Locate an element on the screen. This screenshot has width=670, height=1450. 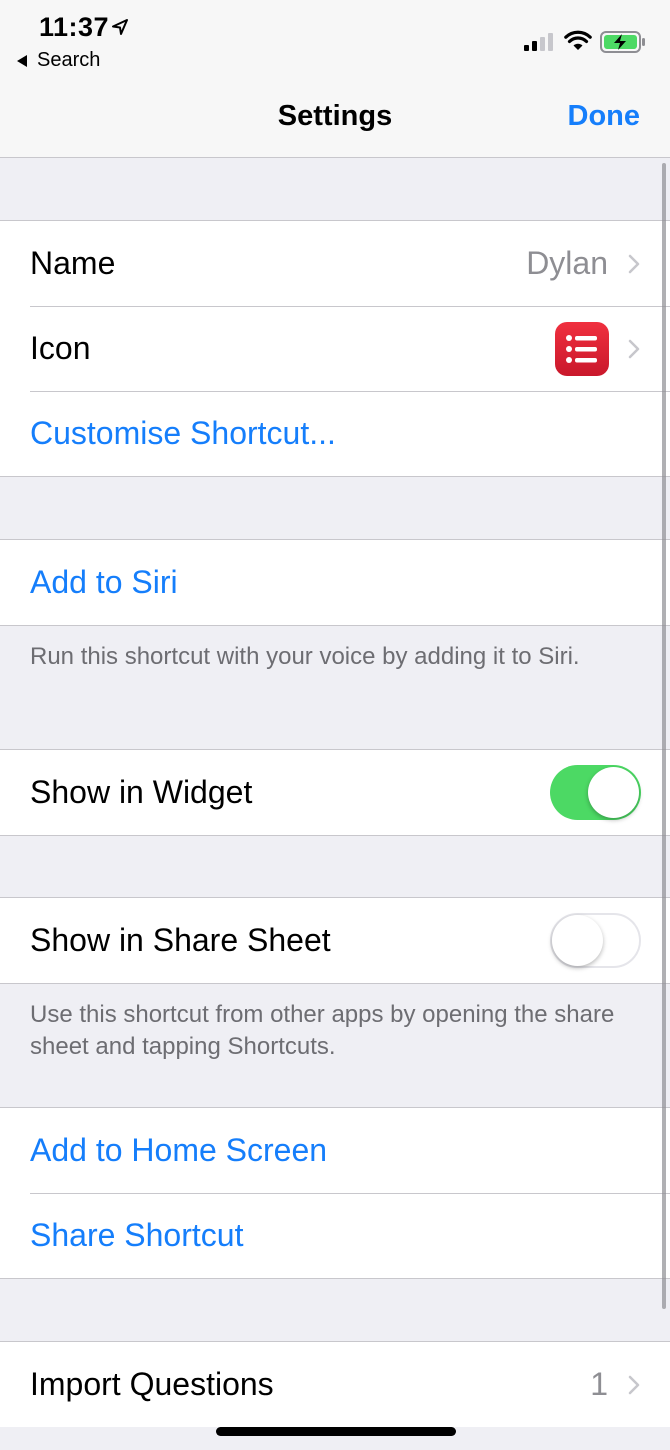
import-questions-label: Import Questions is located at coordinates (152, 1384).